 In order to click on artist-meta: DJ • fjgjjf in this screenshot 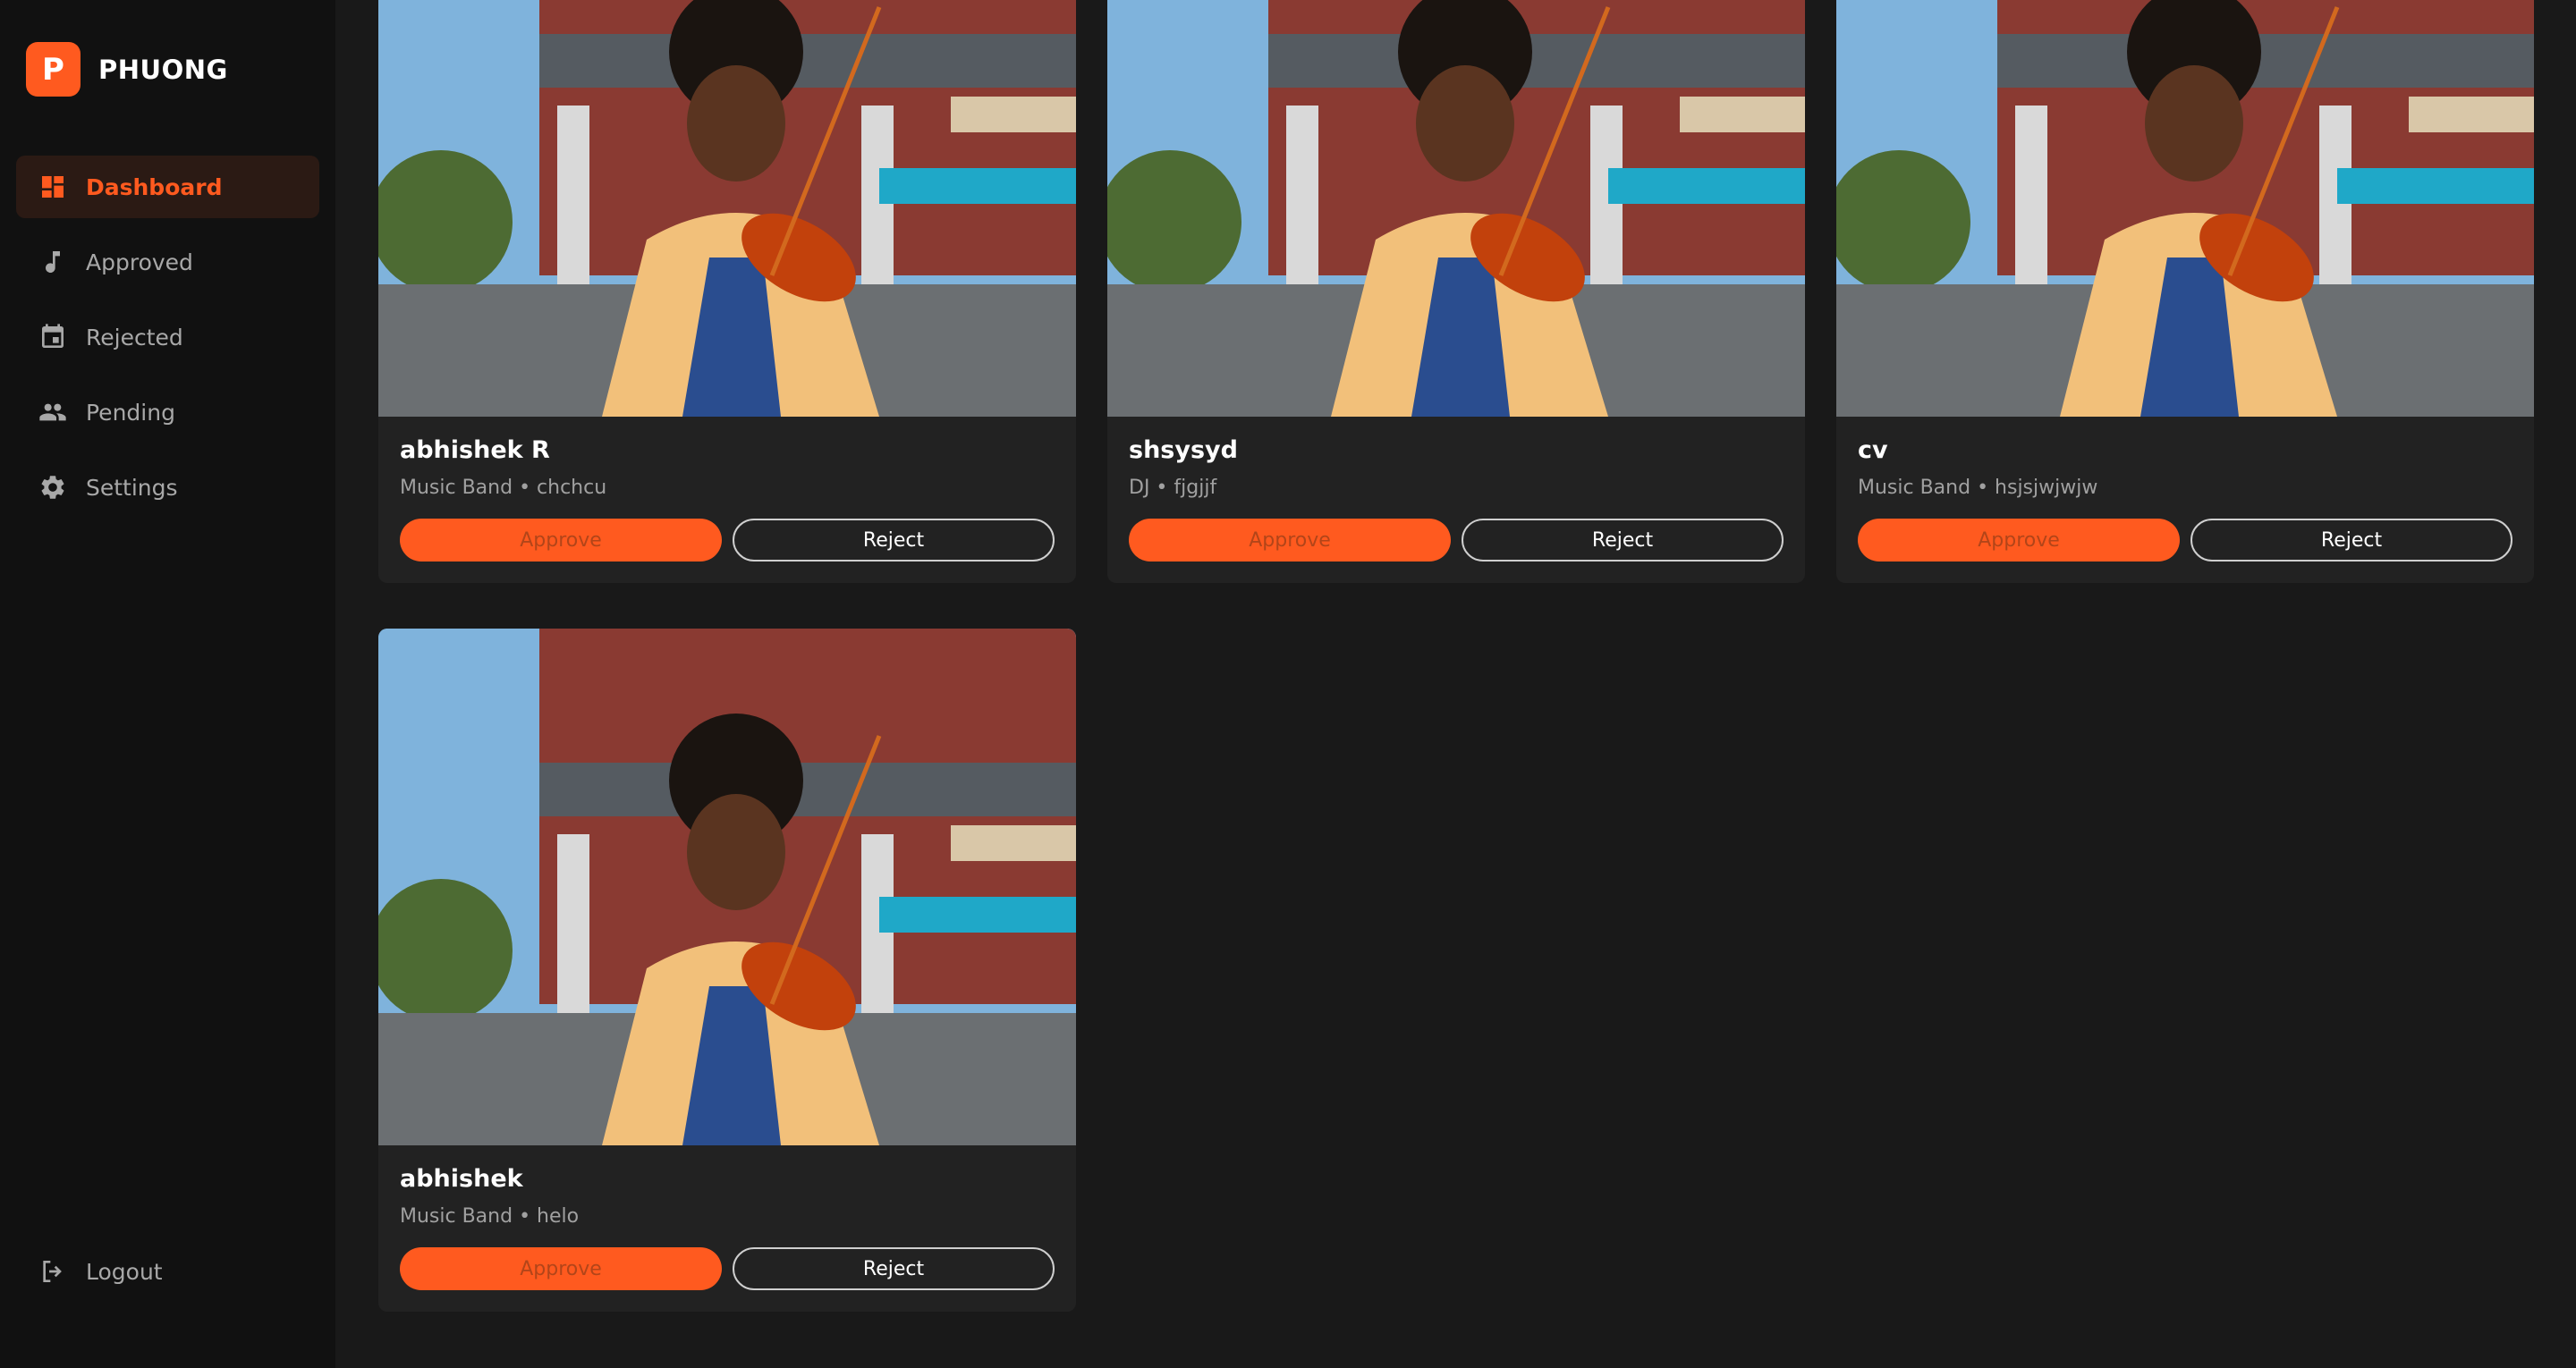, I will do `click(1173, 488)`.